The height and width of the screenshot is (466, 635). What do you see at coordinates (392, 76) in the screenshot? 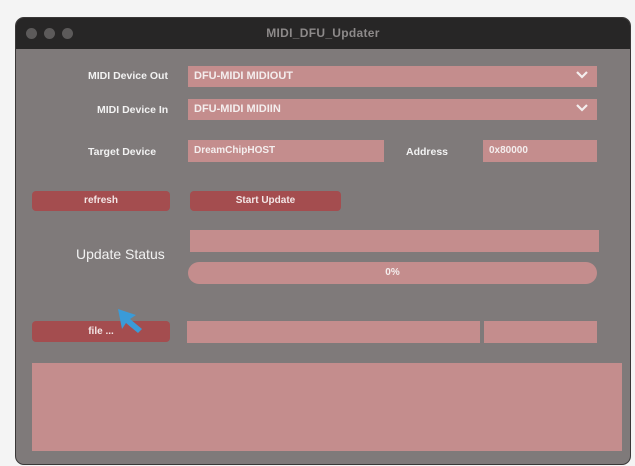
I see `midi-device-out-select: DFU-MIDI MIDIOUT` at bounding box center [392, 76].